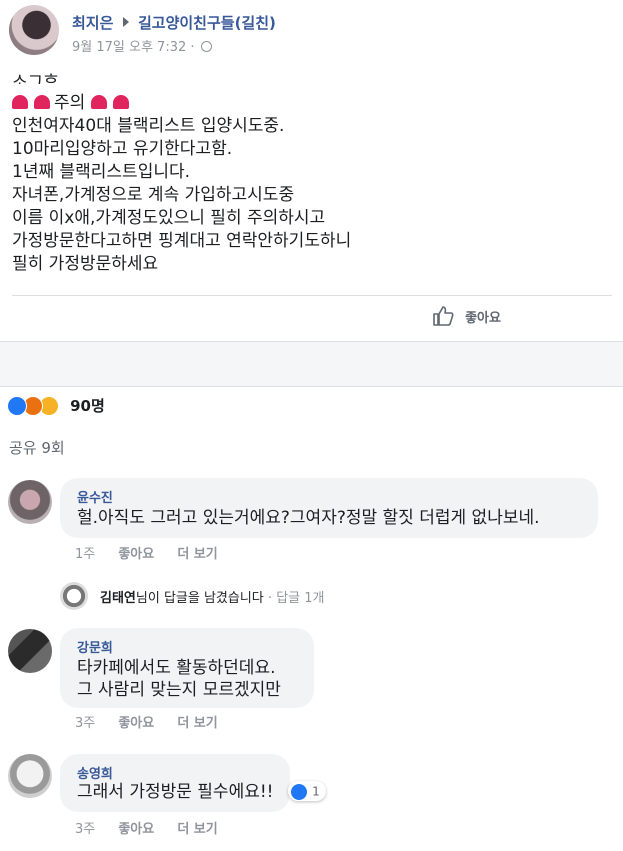 The height and width of the screenshot is (851, 623). What do you see at coordinates (312, 295) in the screenshot?
I see `divider` at bounding box center [312, 295].